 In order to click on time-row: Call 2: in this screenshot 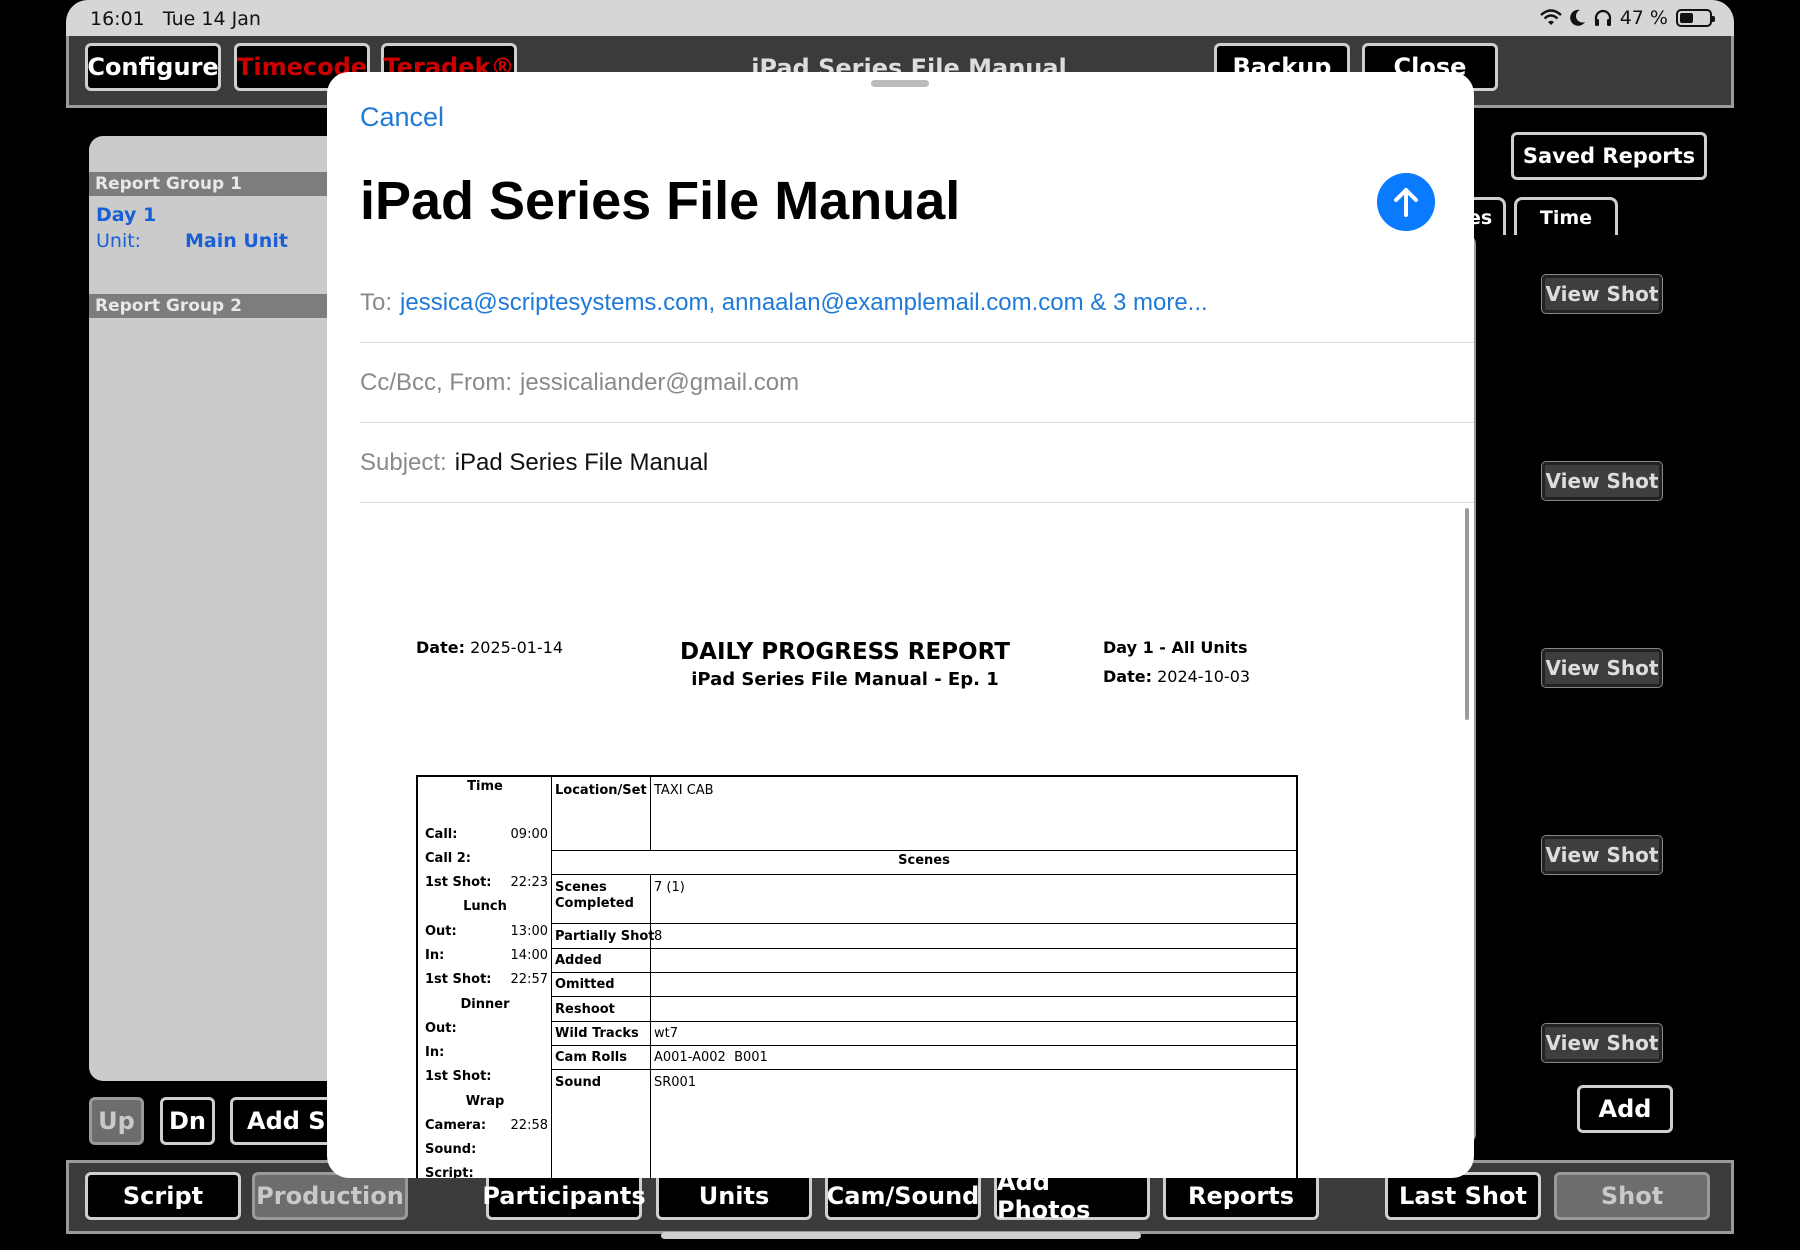, I will do `click(448, 858)`.